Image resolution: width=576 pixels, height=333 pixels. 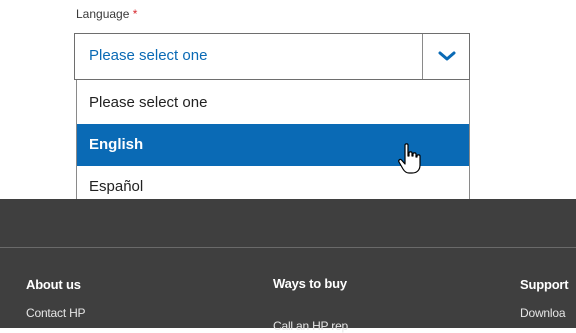 I want to click on selected-value: Please select one, so click(x=148, y=55).